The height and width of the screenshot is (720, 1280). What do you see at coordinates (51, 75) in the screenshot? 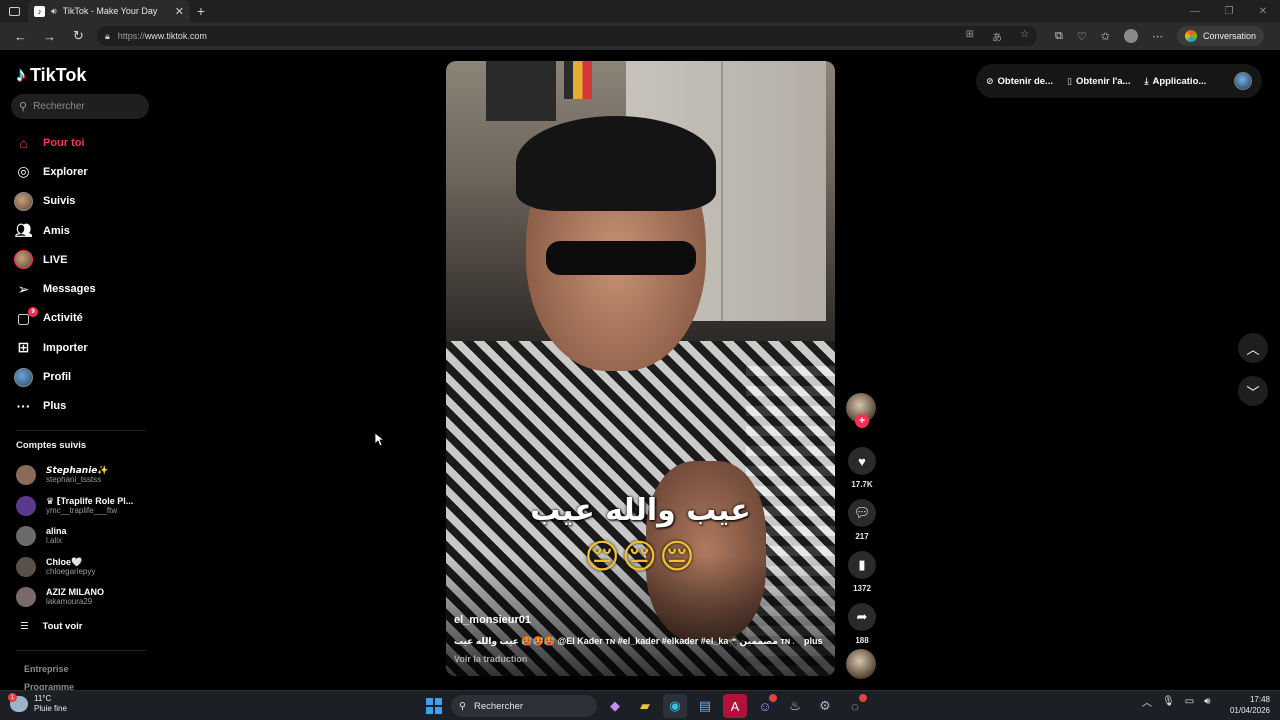
I see `tiktok-logo: ♪ TikTok` at bounding box center [51, 75].